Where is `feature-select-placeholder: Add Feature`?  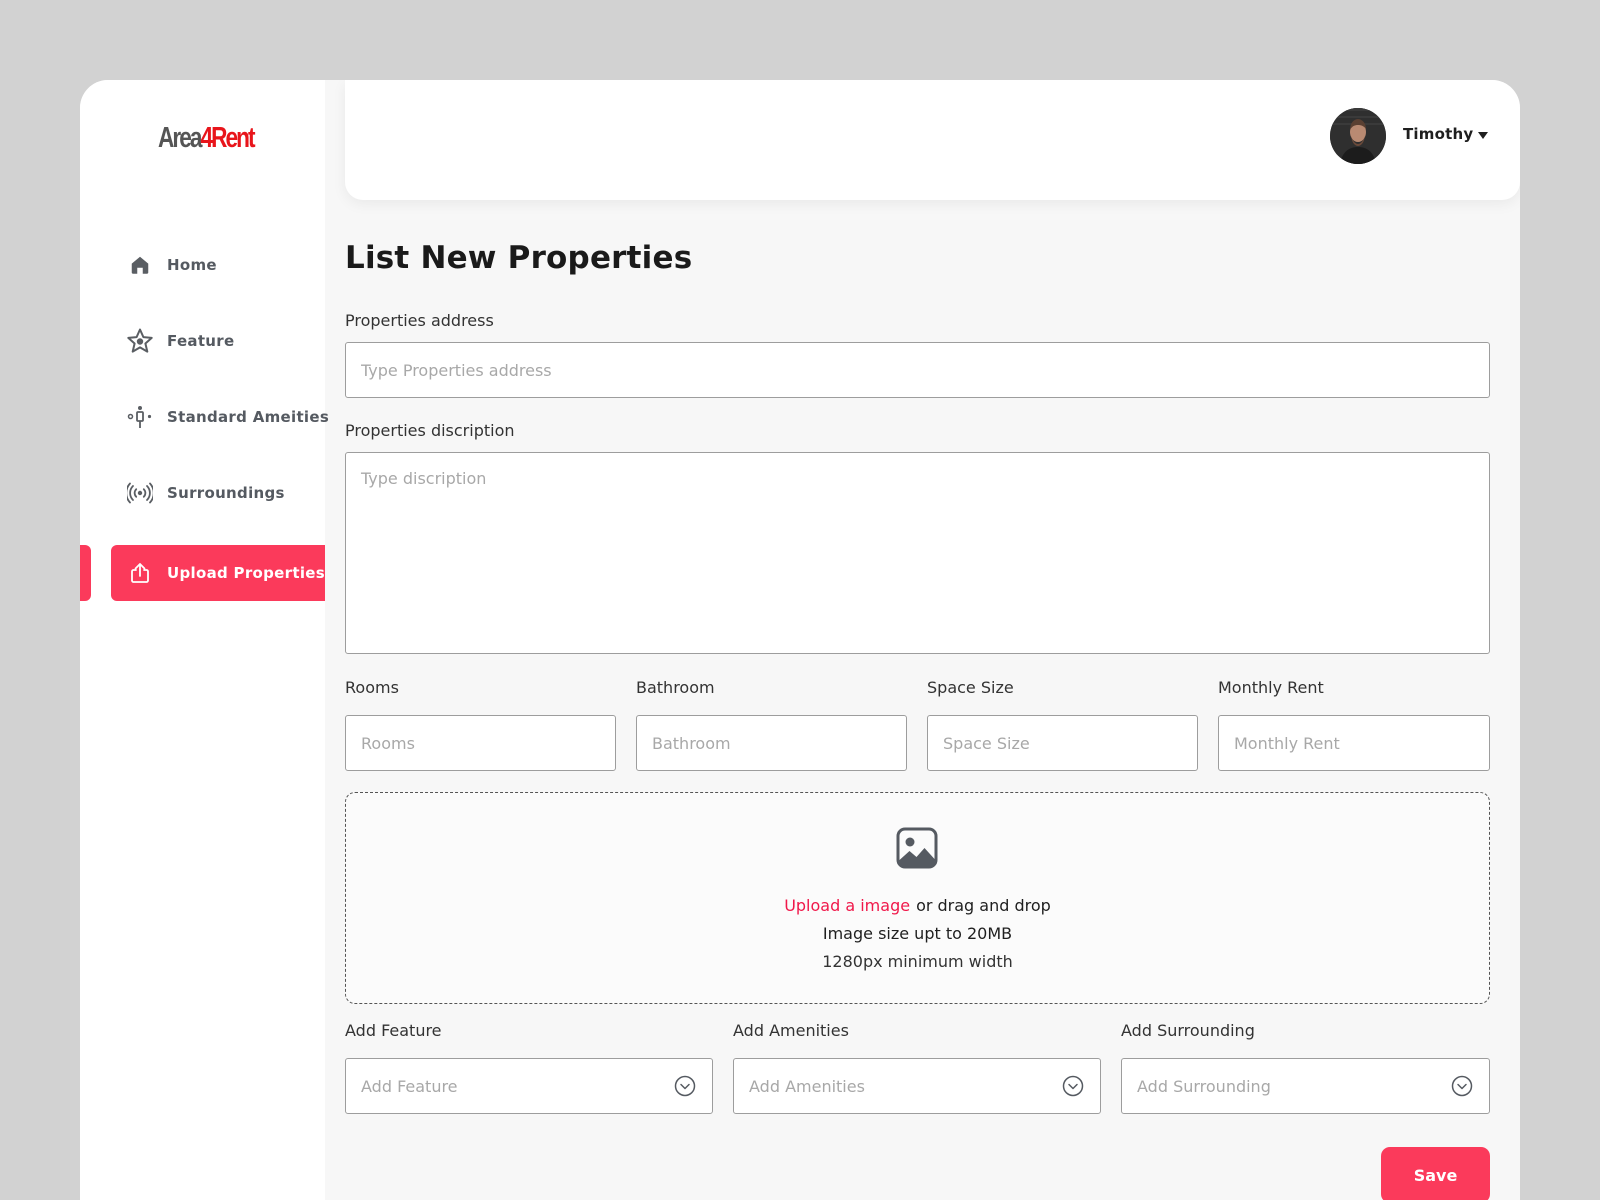
feature-select-placeholder: Add Feature is located at coordinates (409, 1086).